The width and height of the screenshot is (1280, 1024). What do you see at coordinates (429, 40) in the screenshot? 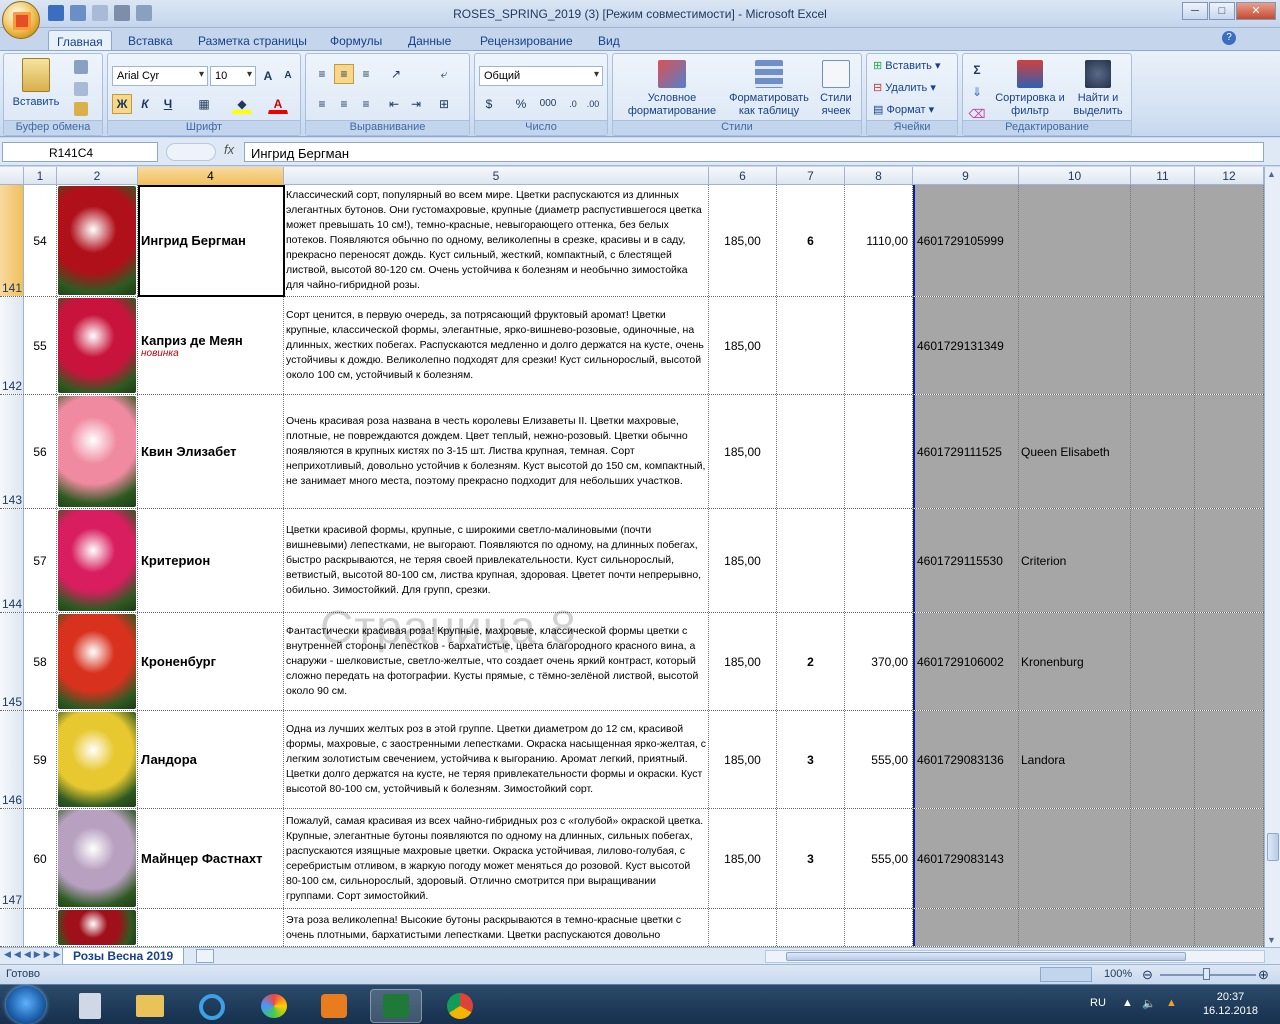
I see `tab-data: Данные` at bounding box center [429, 40].